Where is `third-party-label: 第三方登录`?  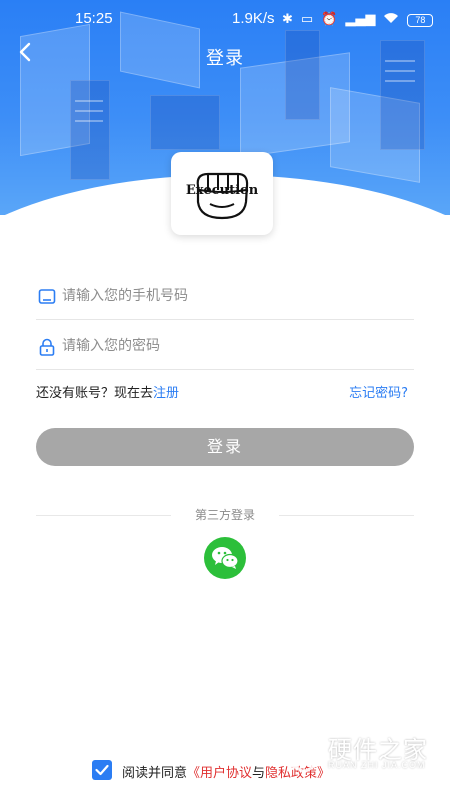
third-party-label: 第三方登录 is located at coordinates (224, 515).